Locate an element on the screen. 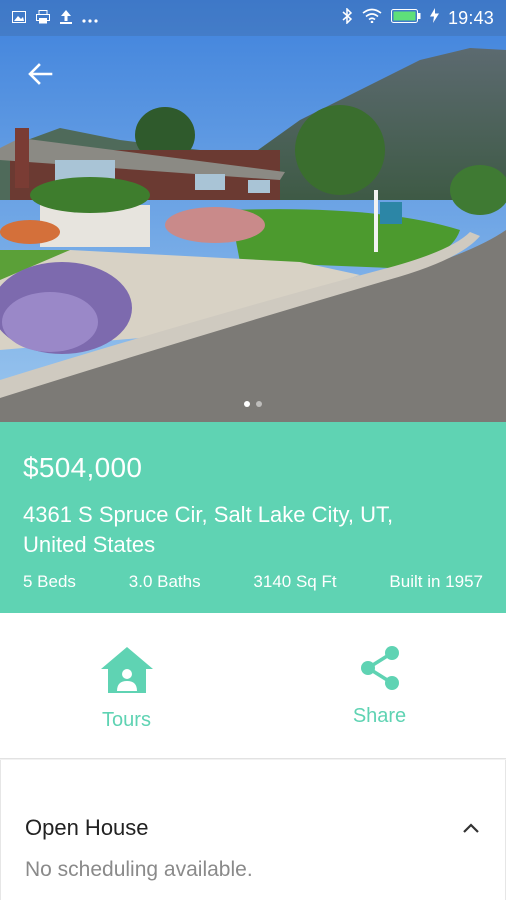  tours-label: Tours is located at coordinates (126, 720).